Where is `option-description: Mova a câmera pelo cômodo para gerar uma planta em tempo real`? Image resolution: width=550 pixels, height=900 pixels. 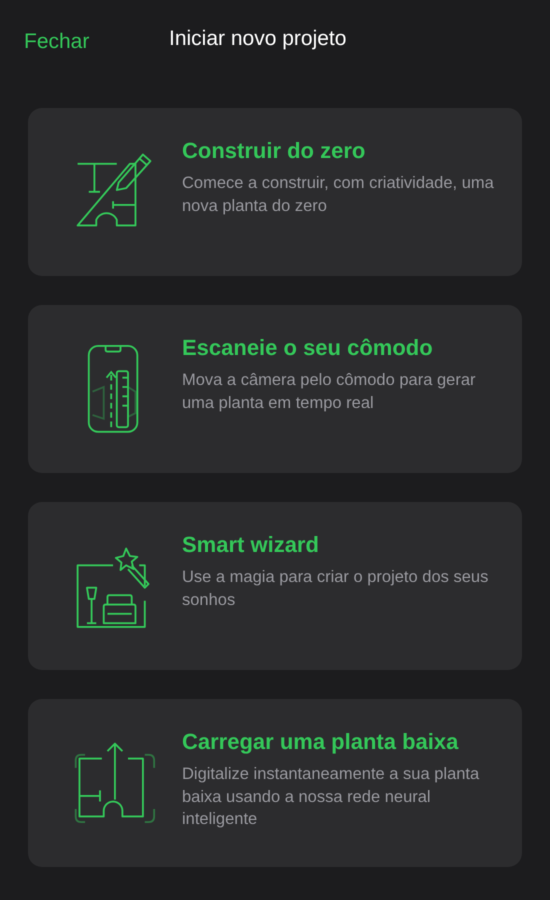 option-description: Mova a câmera pelo cômodo para gerar uma planta em tempo real is located at coordinates (329, 392).